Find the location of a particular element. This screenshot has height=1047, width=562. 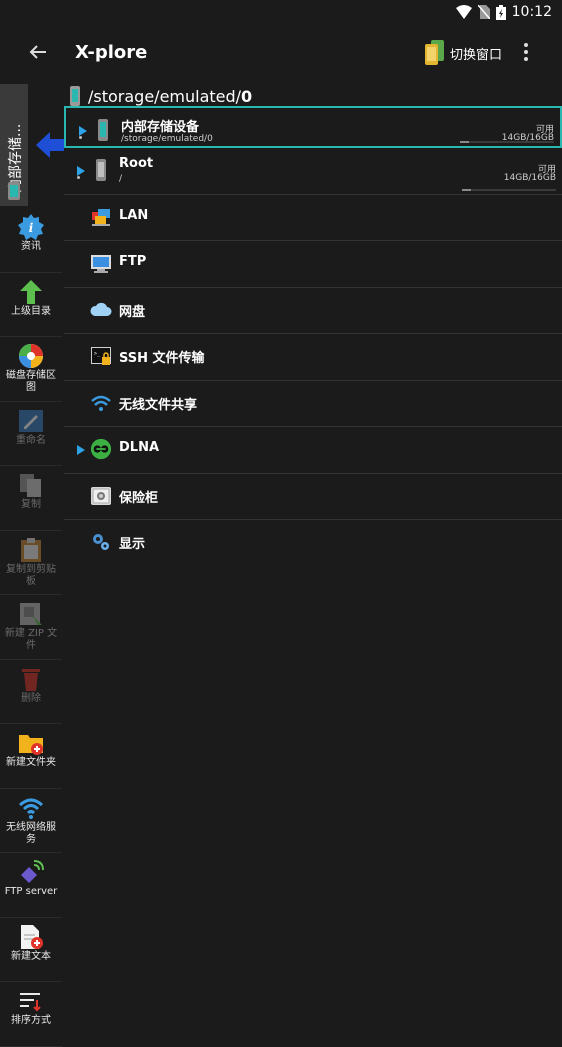

path-last: 0 is located at coordinates (247, 96).